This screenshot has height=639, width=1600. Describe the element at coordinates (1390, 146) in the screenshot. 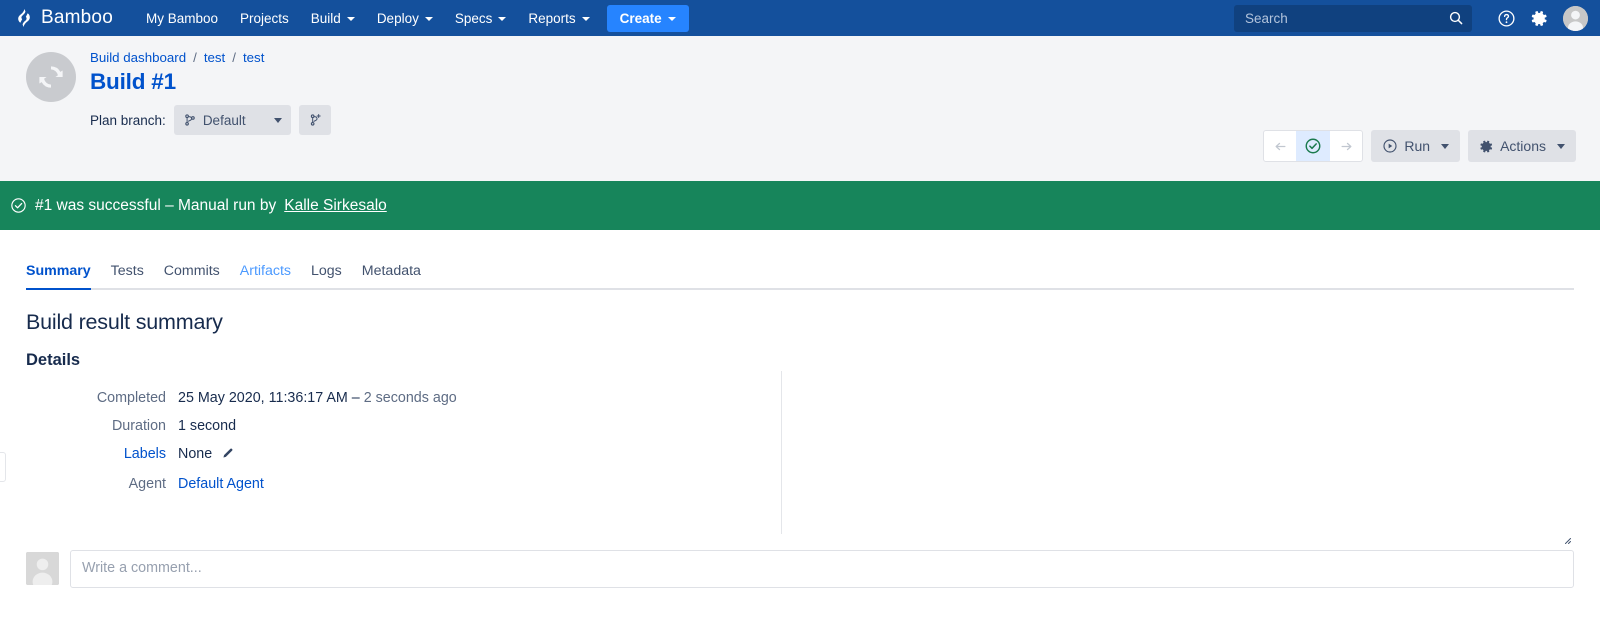

I see `play-circle-icon` at that location.